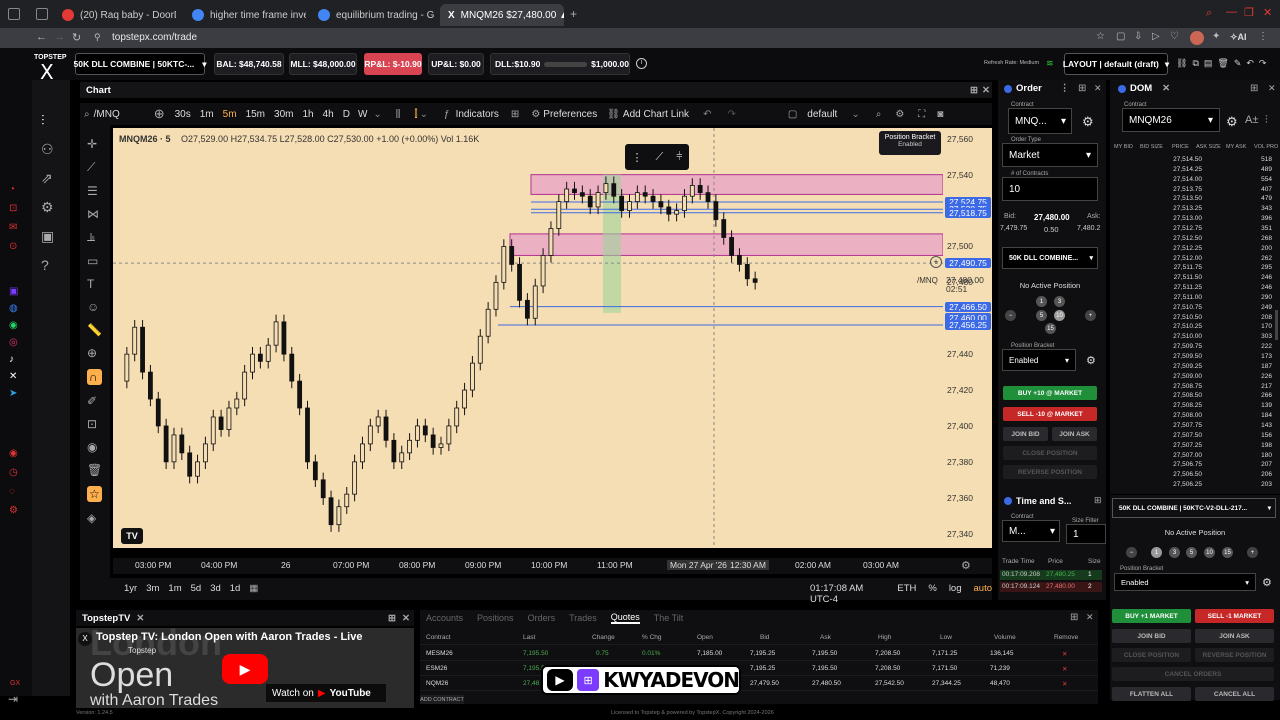 Image resolution: width=1280 pixels, height=720 pixels. What do you see at coordinates (1195, 426) in the screenshot?
I see `dom-row: 27,507.75 143` at bounding box center [1195, 426].